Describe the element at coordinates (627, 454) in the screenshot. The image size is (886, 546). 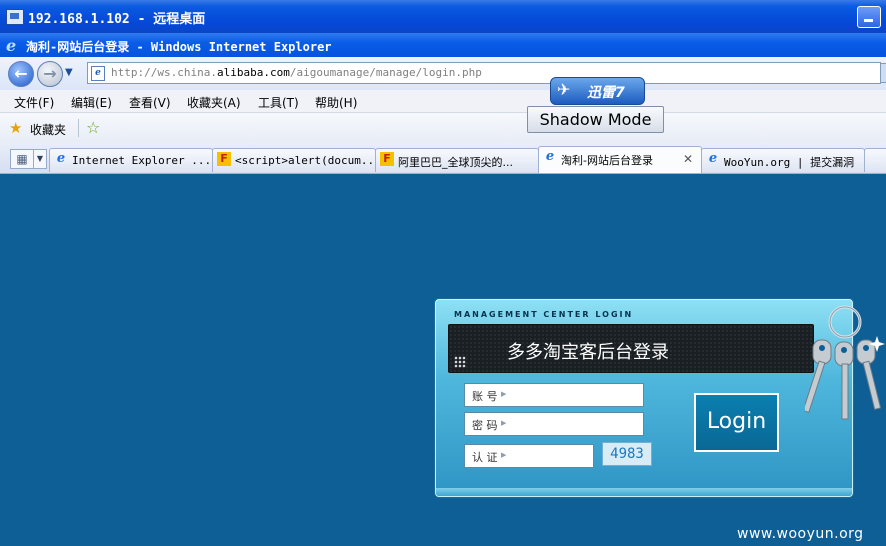
I see `captcha-image: 4983` at that location.